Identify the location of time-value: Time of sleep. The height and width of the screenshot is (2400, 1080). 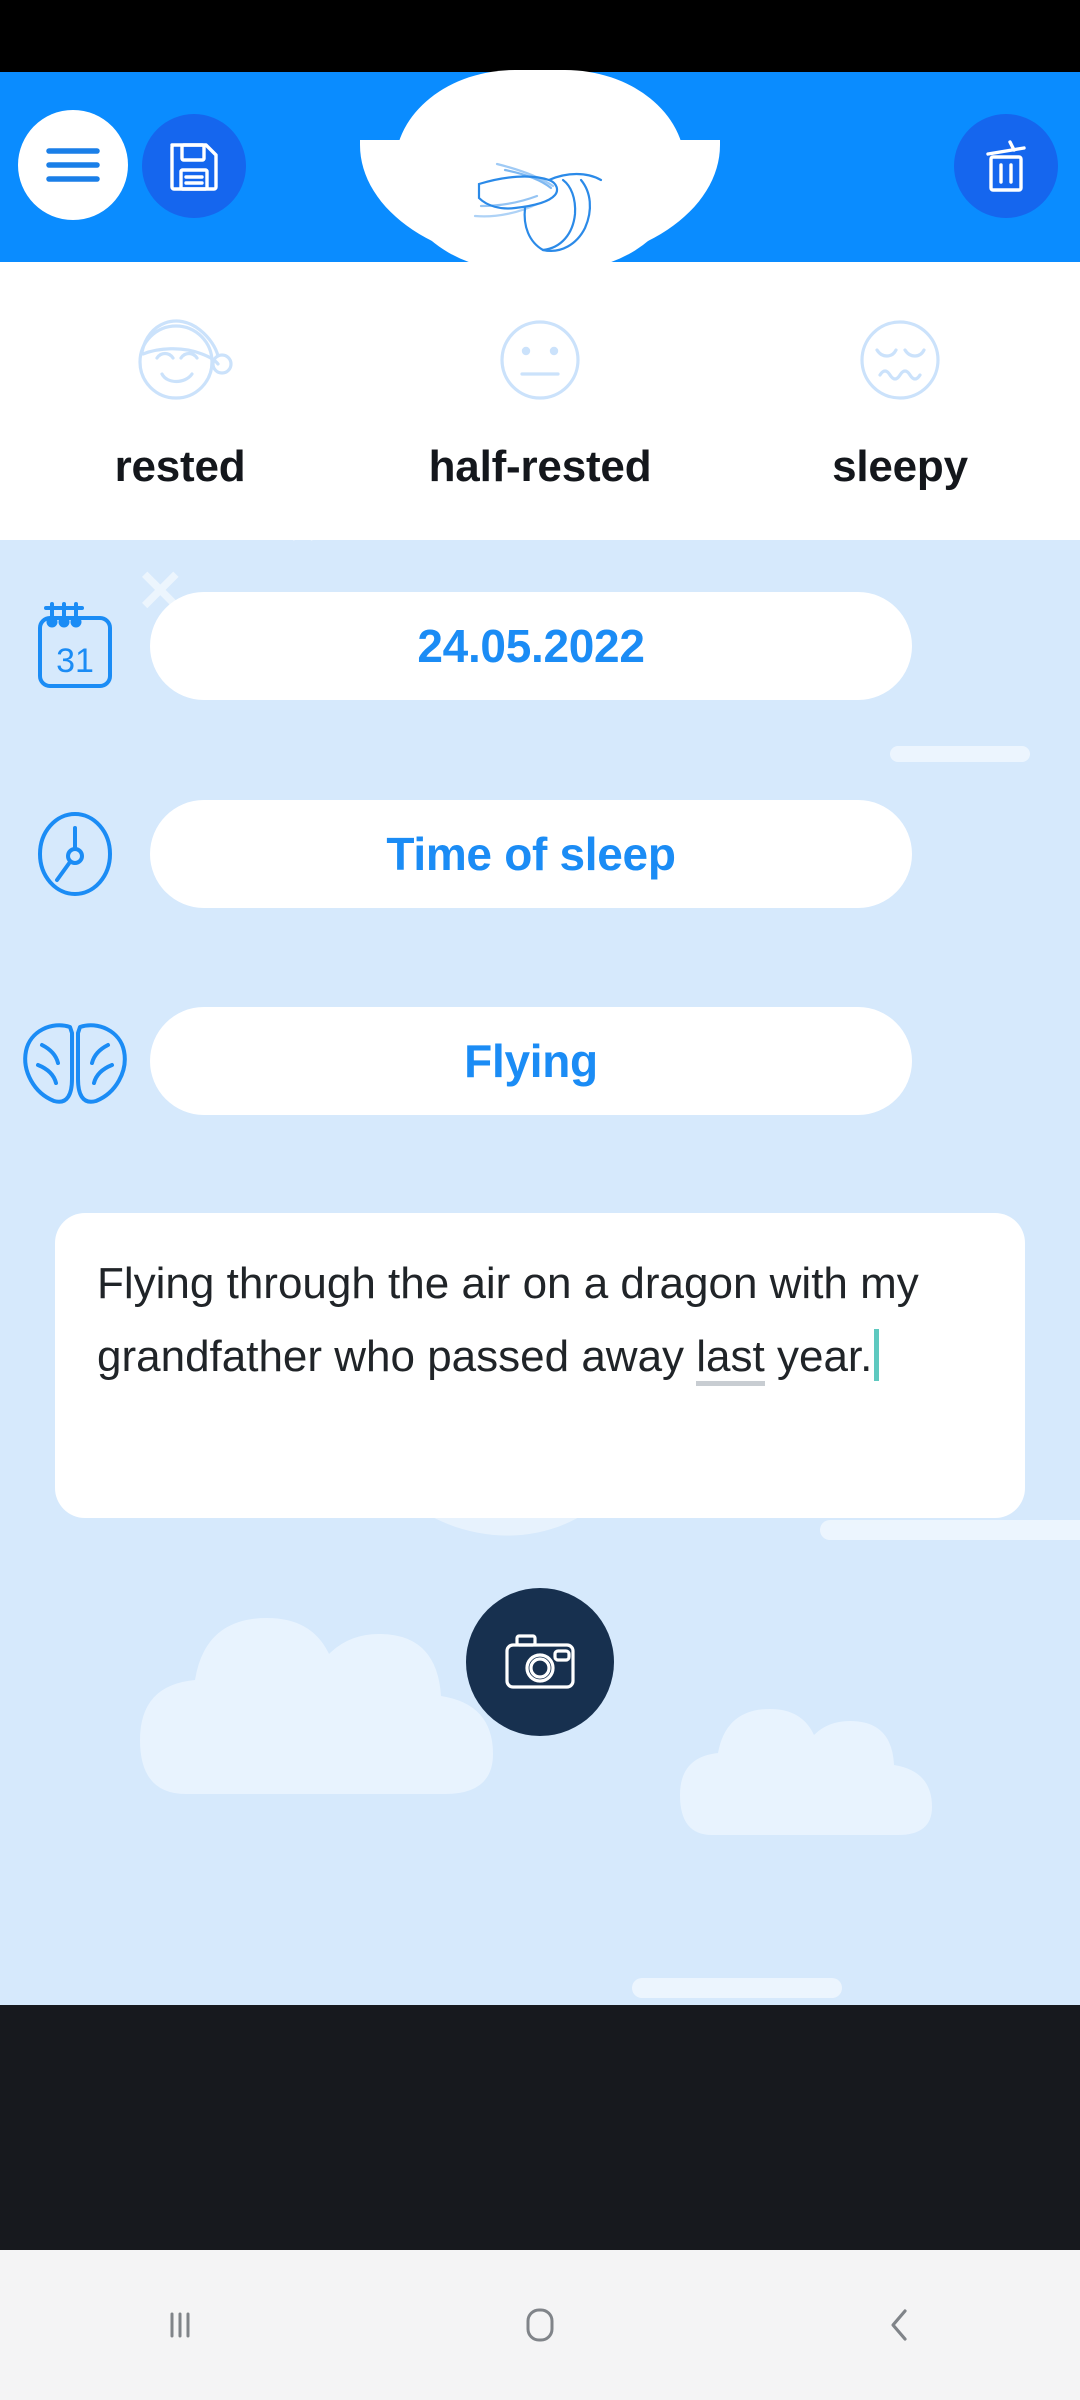
(531, 854).